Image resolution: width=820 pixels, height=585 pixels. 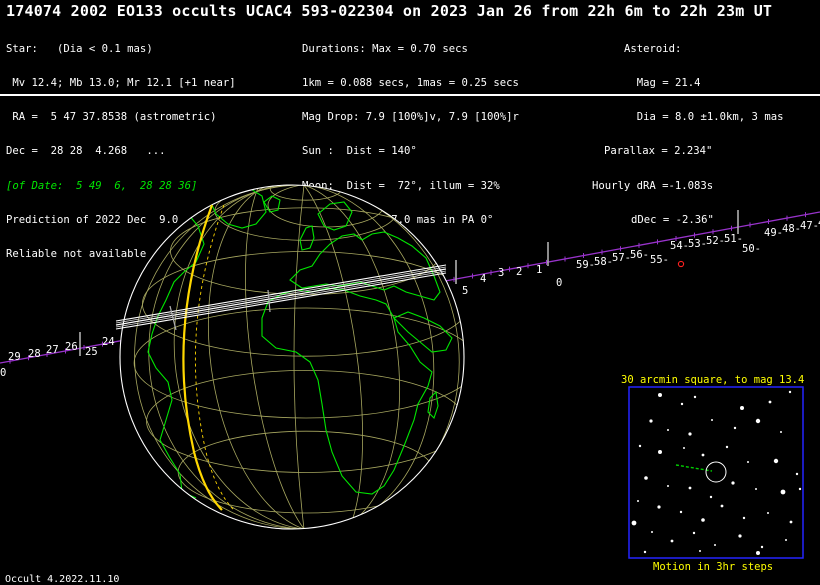 I want to click on minute-label: 49-, so click(x=773, y=233).